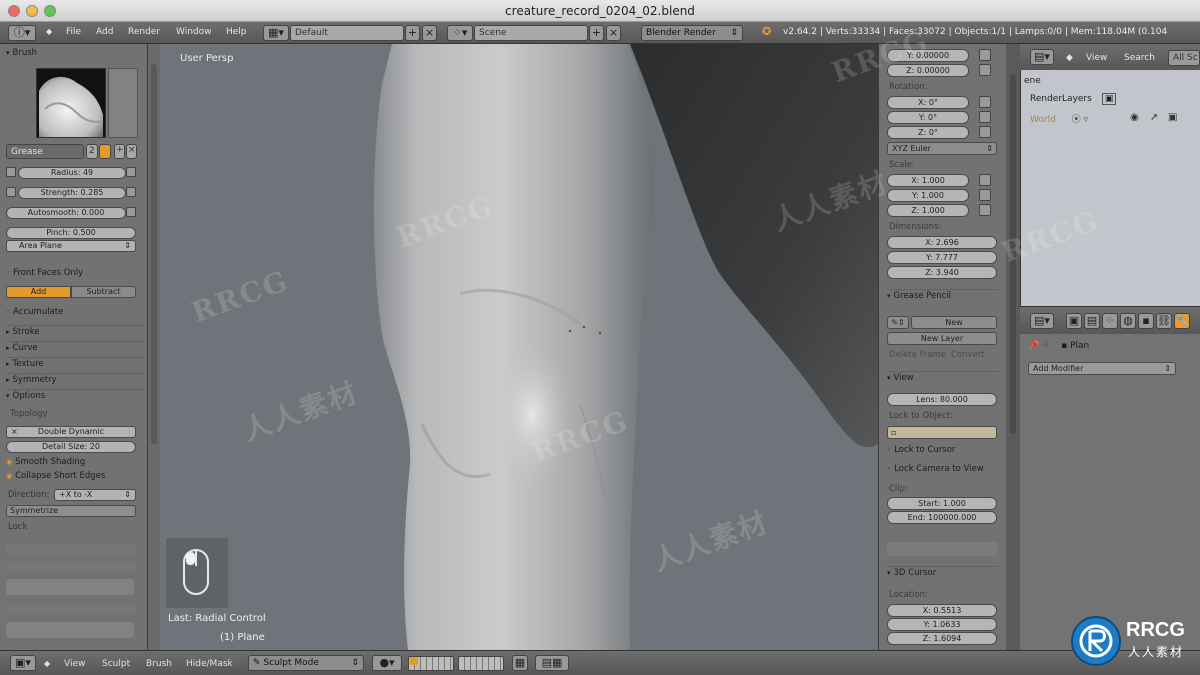  Describe the element at coordinates (942, 399) in the screenshot. I see `lens-field: Lens: 80.000` at that location.